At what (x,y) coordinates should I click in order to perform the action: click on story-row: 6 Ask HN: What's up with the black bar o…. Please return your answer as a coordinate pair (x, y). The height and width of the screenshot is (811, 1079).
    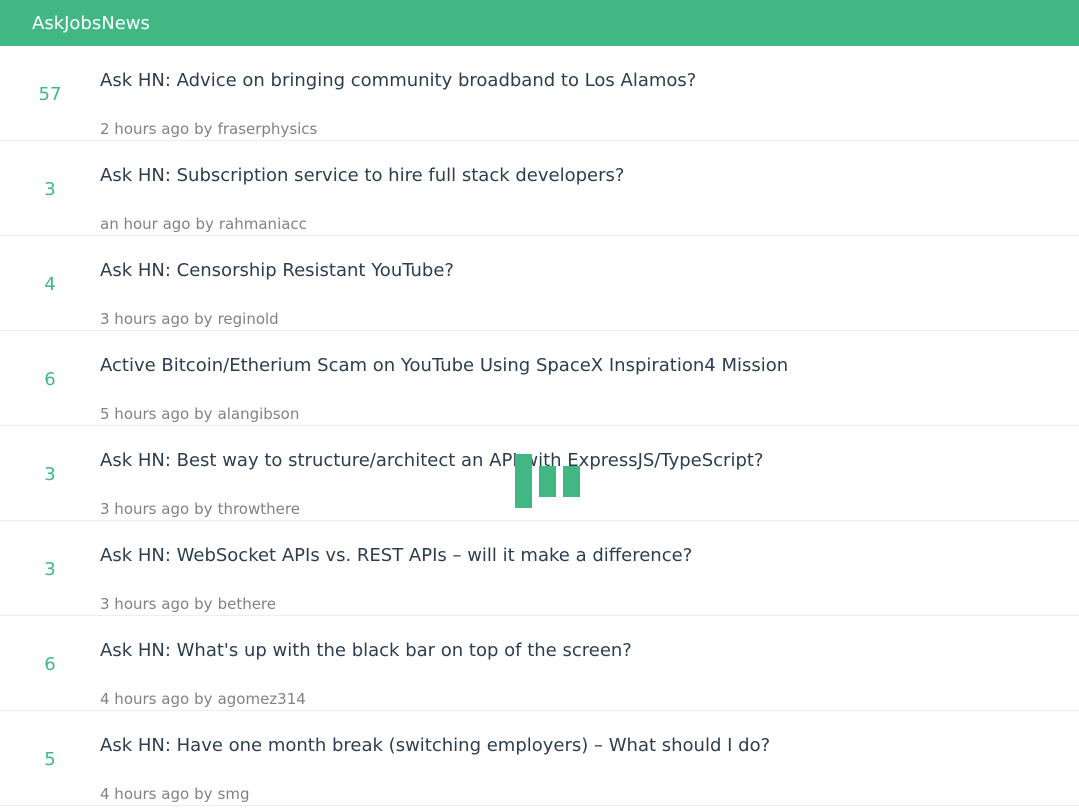
    Looking at the image, I should click on (539, 663).